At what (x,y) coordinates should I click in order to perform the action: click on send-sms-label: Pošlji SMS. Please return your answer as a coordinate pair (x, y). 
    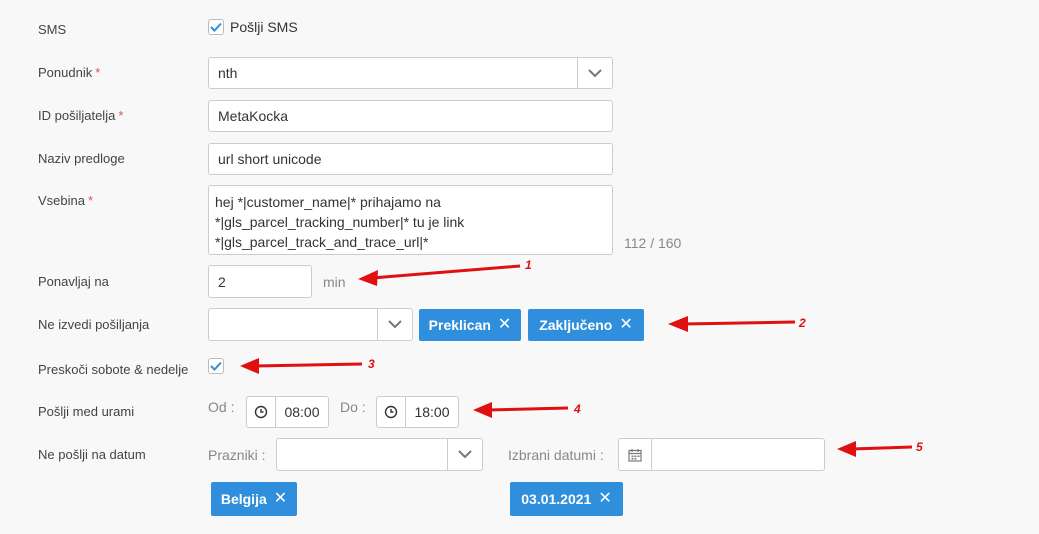
    Looking at the image, I should click on (264, 27).